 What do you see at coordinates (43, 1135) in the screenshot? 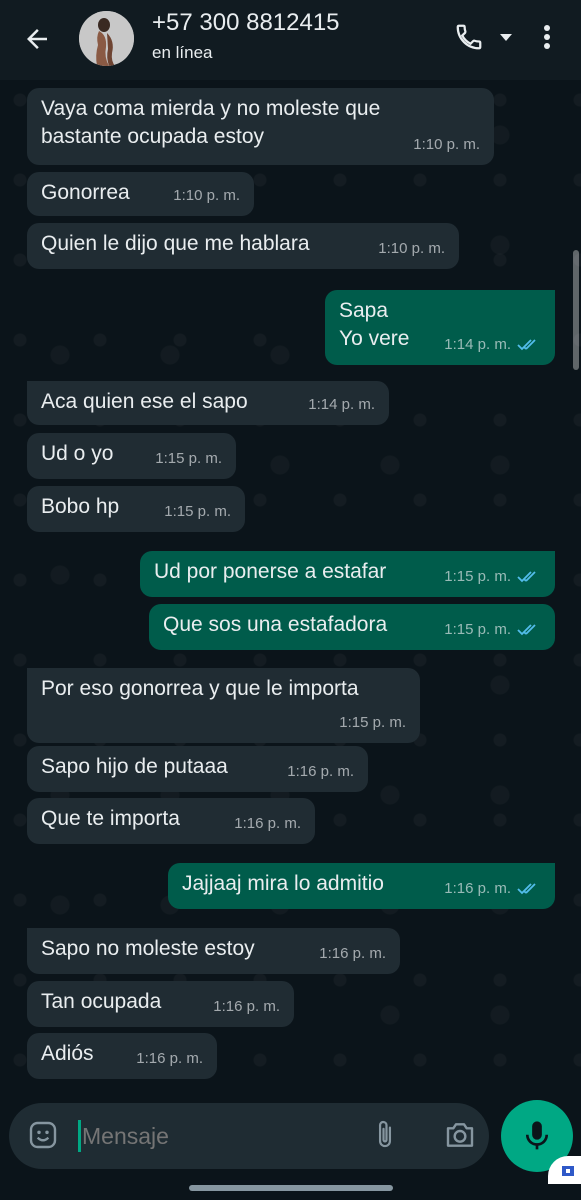
I see `emoji-icon` at bounding box center [43, 1135].